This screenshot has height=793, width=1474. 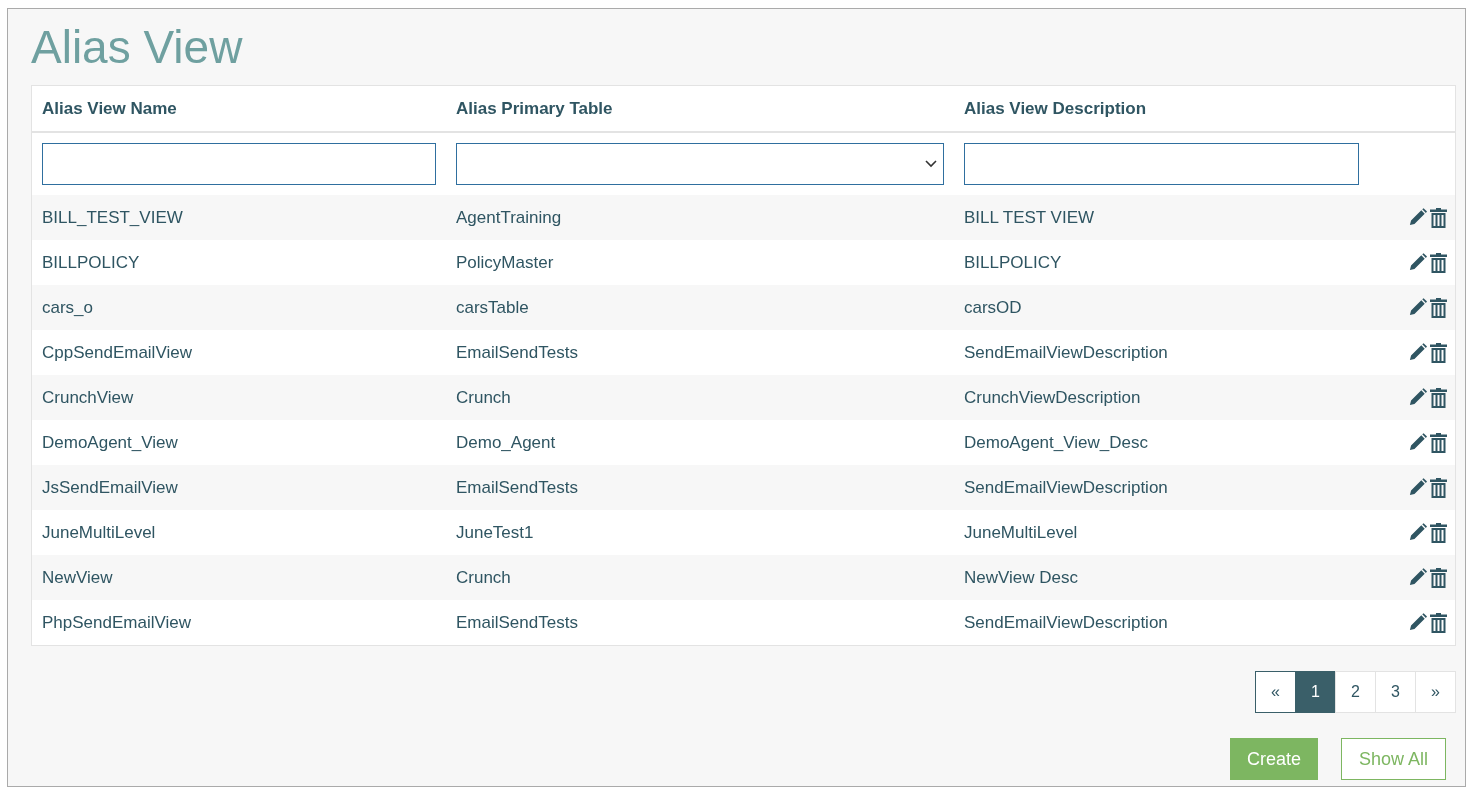 I want to click on table-cell: NewView, so click(x=77, y=577).